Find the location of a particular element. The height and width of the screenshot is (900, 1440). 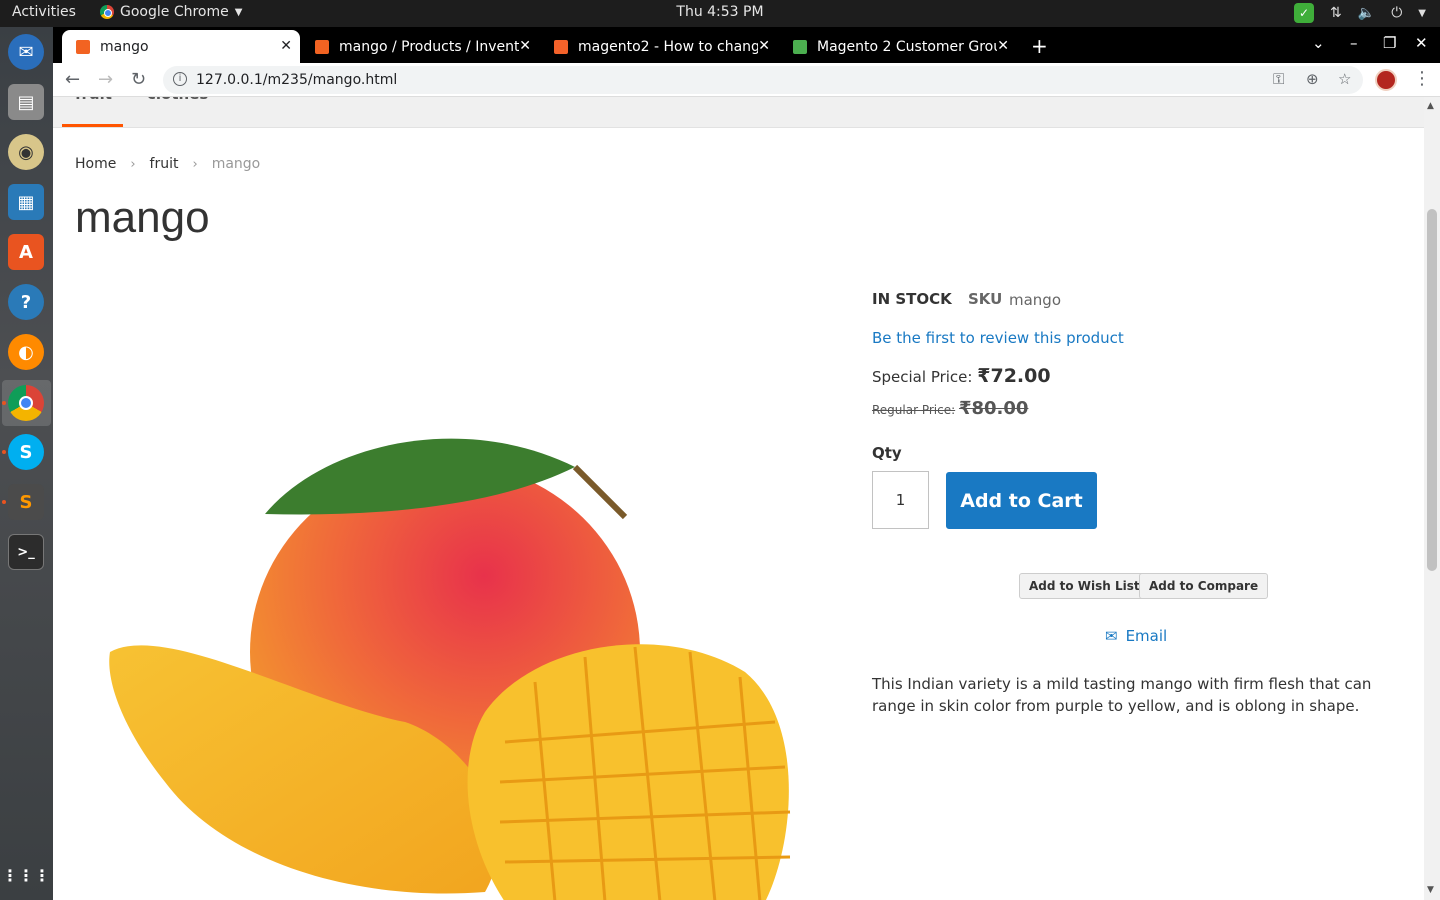

new-tab-icon: + is located at coordinates (1039, 46).